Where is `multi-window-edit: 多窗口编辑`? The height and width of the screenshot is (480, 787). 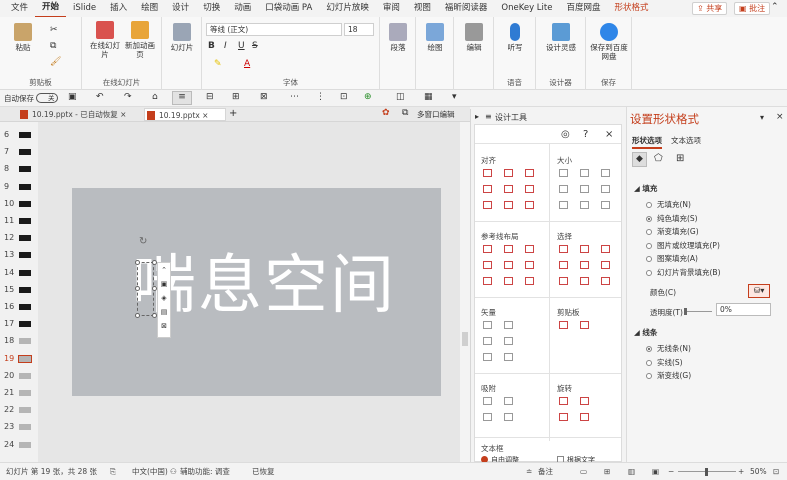
multi-window-edit: 多窗口编辑 is located at coordinates (436, 114).